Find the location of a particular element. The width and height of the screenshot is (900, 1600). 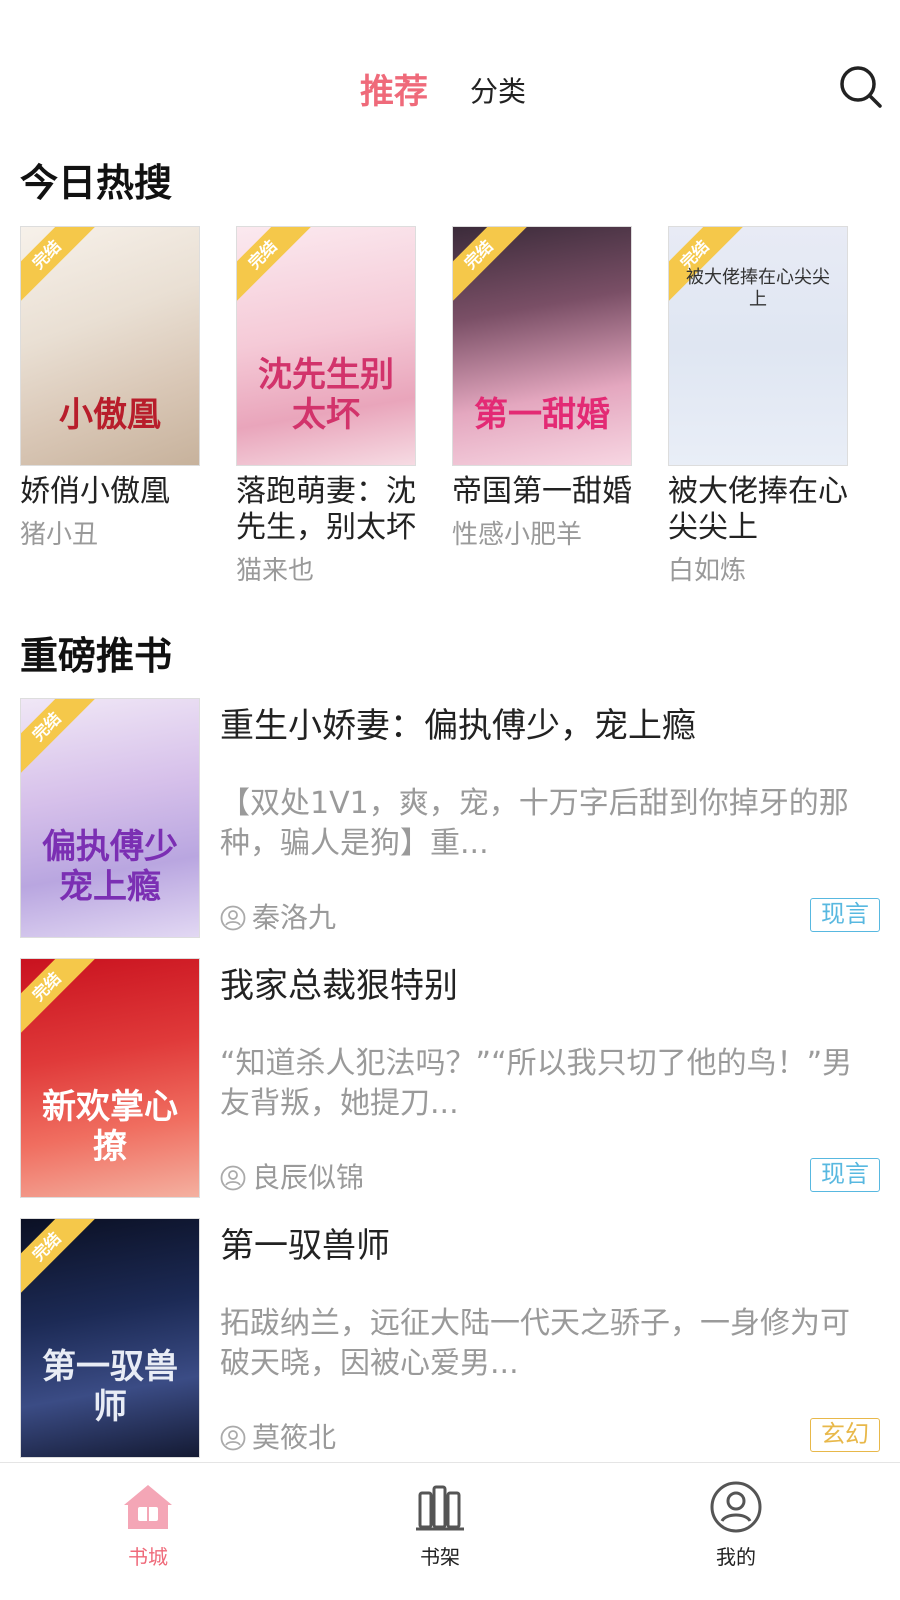

book-author: 良辰似锦 is located at coordinates (308, 1177).